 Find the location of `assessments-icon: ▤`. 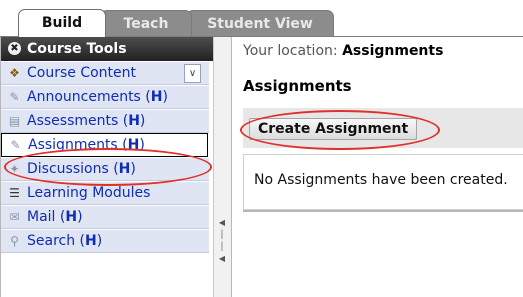

assessments-icon: ▤ is located at coordinates (14, 121).